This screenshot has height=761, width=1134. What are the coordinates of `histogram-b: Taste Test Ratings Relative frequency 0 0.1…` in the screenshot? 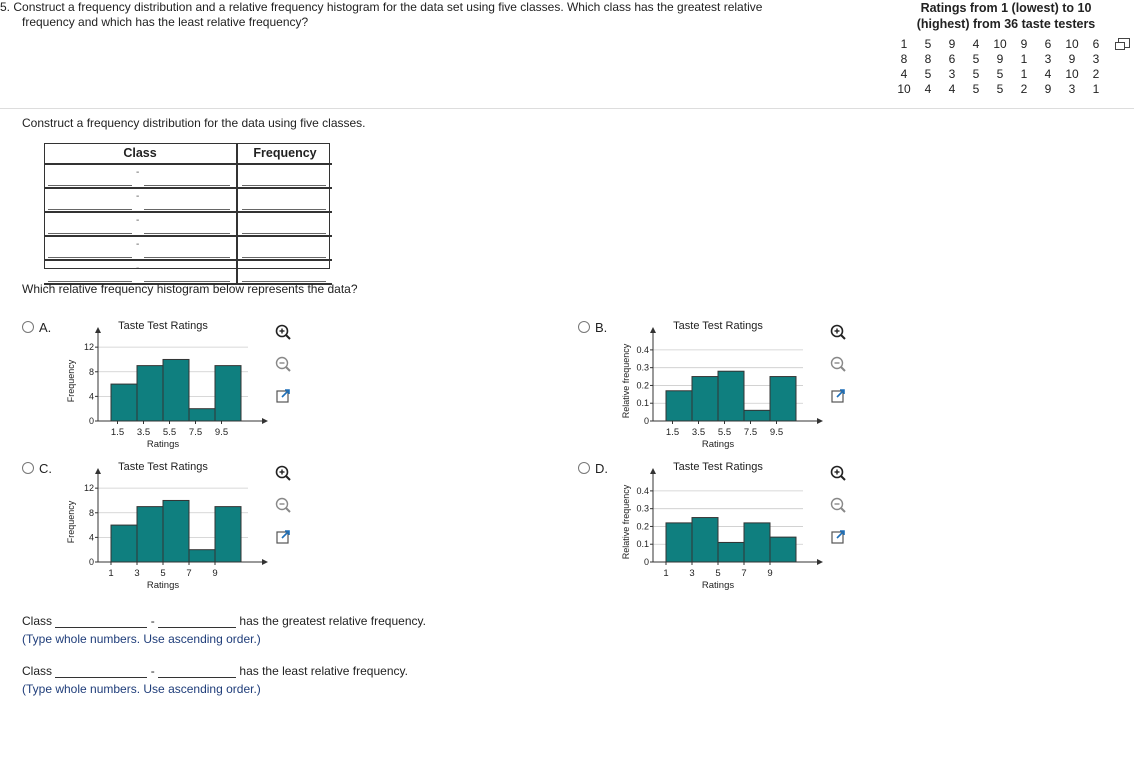 It's located at (722, 385).